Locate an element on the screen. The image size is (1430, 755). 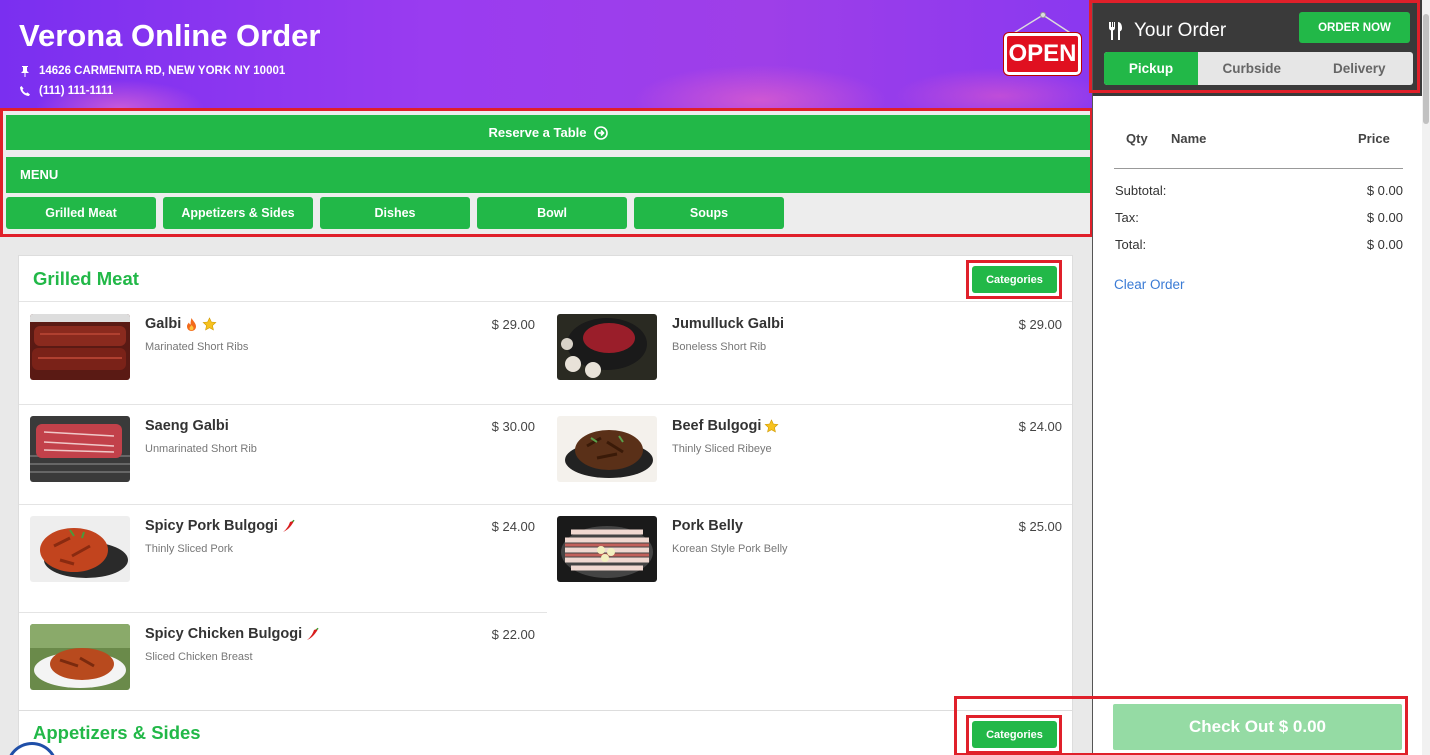
open-status-badge: OPEN is located at coordinates (1042, 54).